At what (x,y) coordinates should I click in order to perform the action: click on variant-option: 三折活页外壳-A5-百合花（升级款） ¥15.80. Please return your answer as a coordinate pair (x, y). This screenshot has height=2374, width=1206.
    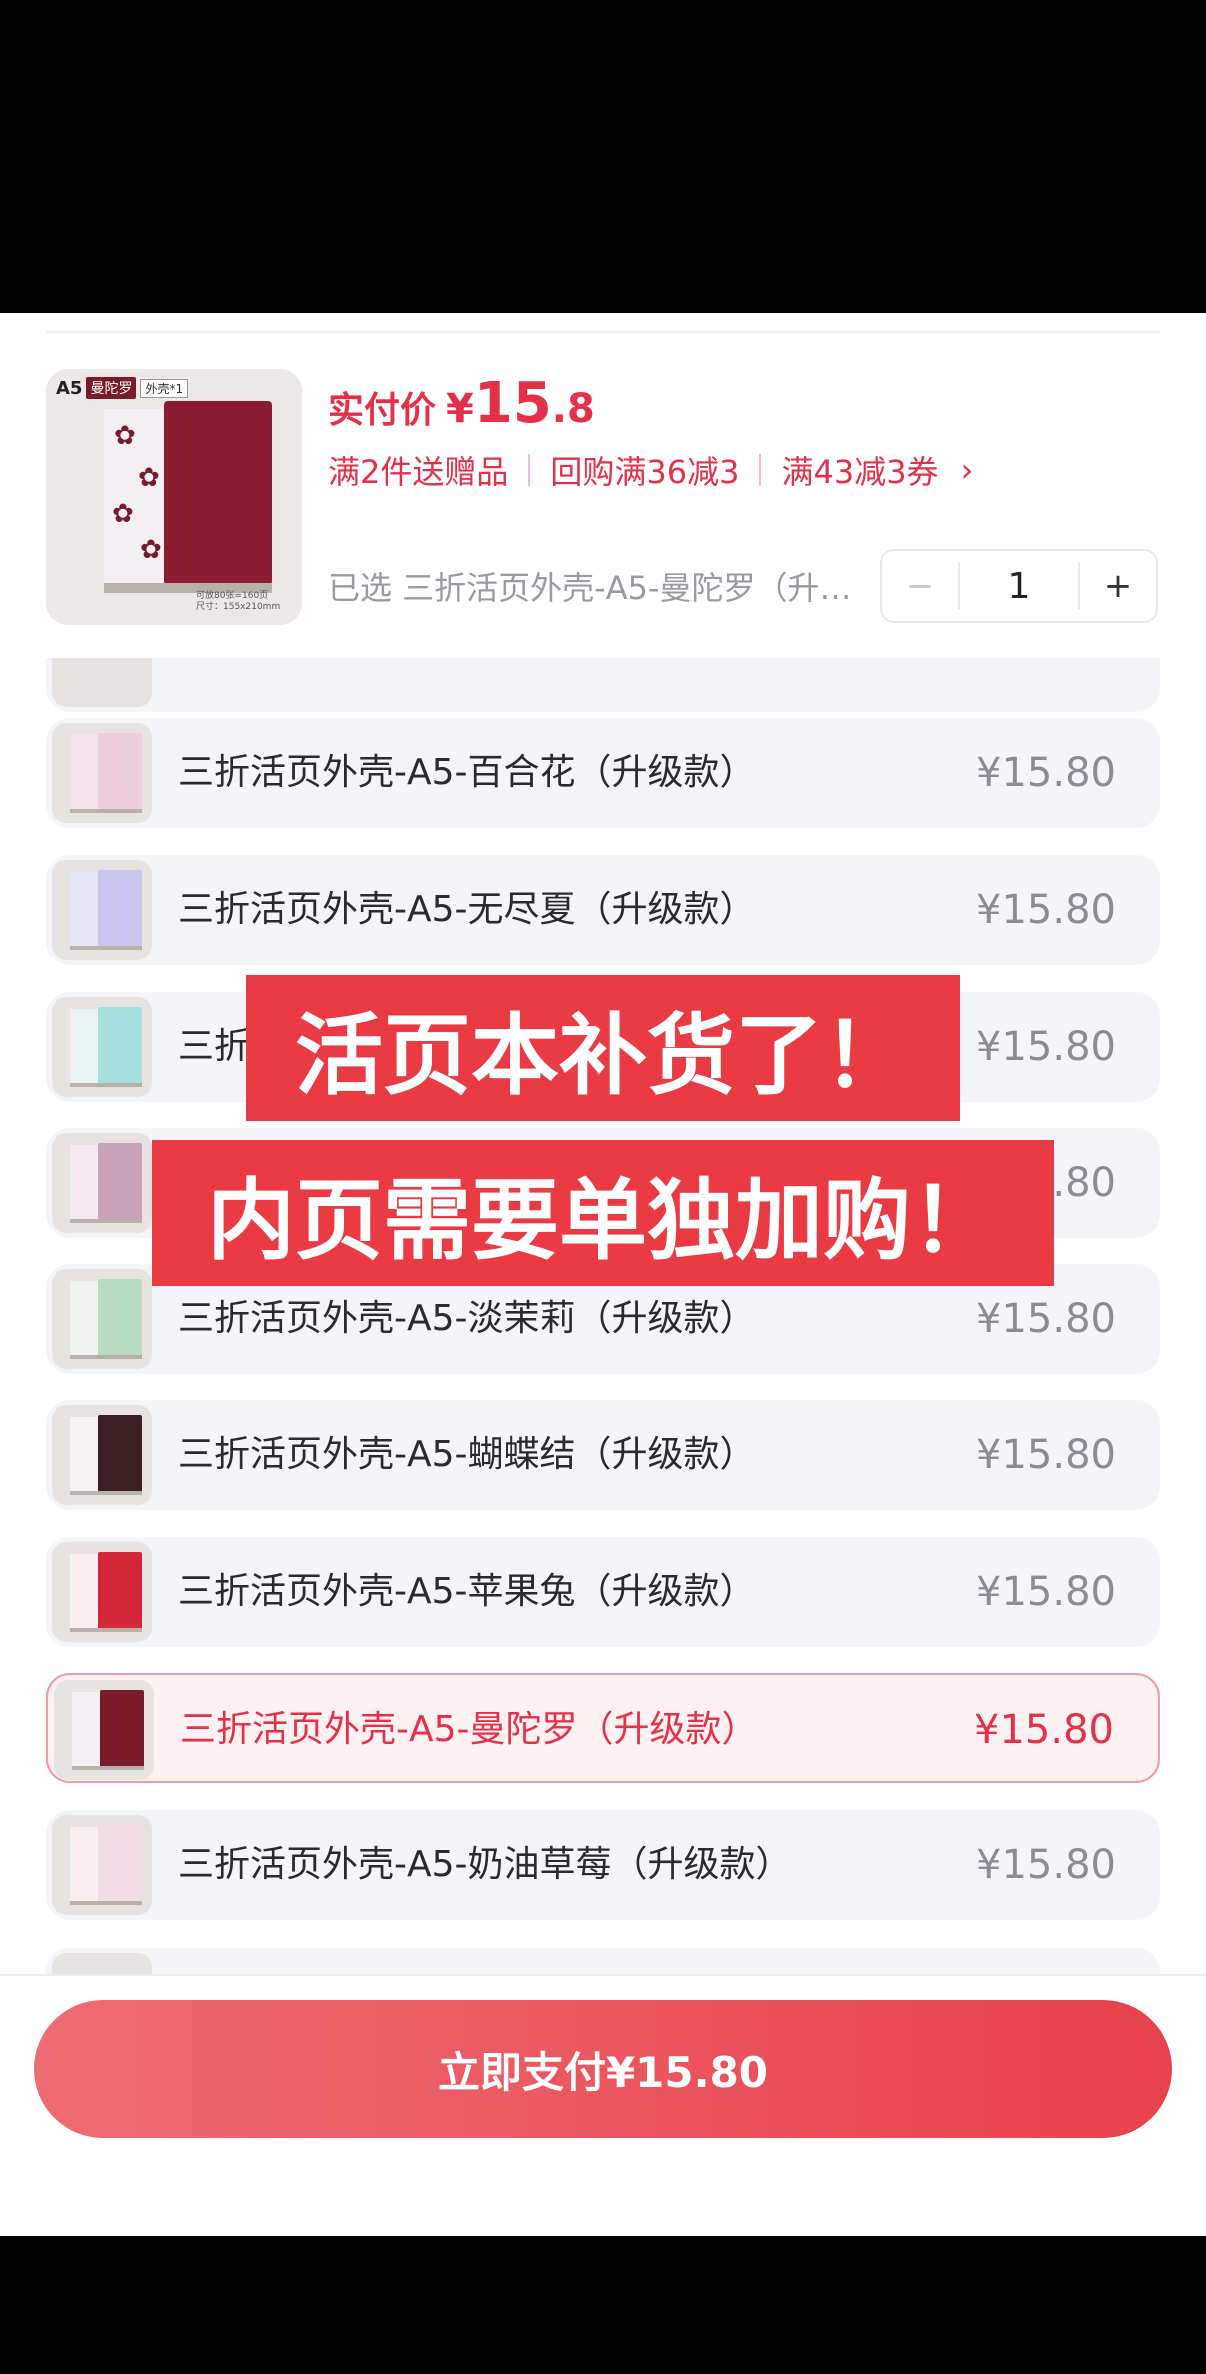
    Looking at the image, I should click on (603, 773).